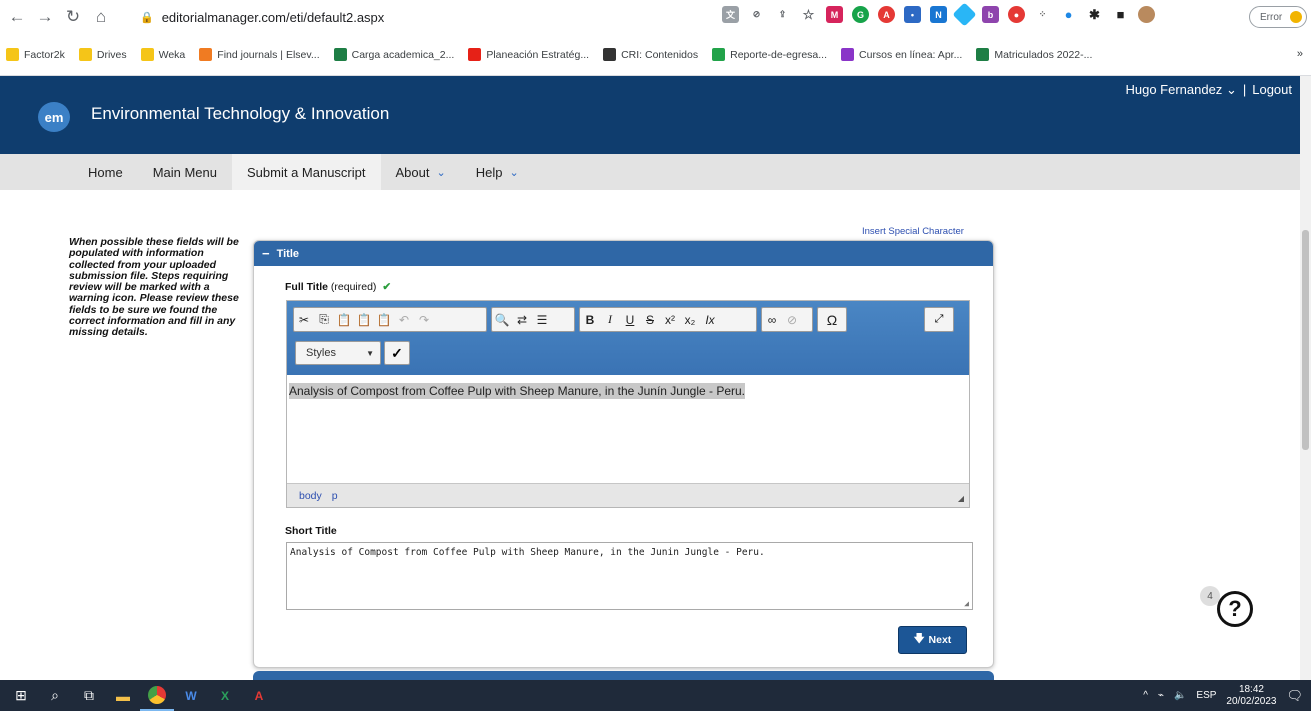  I want to click on path-item-body: body, so click(310, 496).